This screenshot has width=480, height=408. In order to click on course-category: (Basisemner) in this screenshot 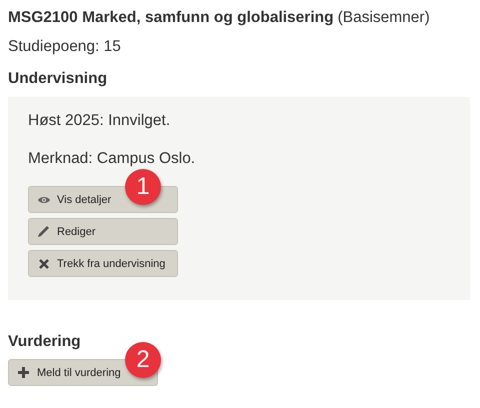, I will do `click(384, 17)`.